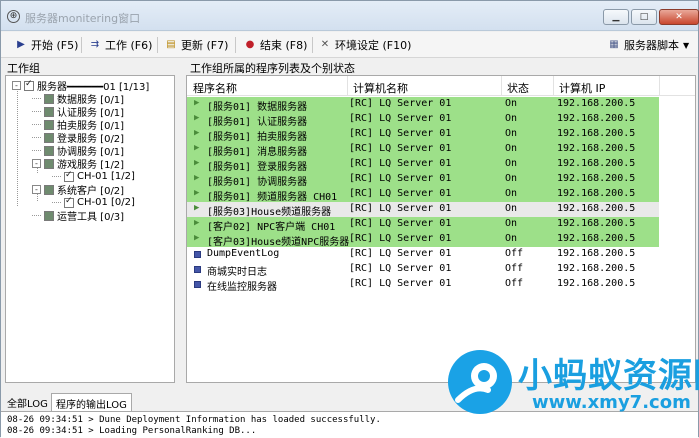 The width and height of the screenshot is (699, 438). What do you see at coordinates (78, 190) in the screenshot?
I see `tree-node: - 系统客户 [0/2]` at bounding box center [78, 190].